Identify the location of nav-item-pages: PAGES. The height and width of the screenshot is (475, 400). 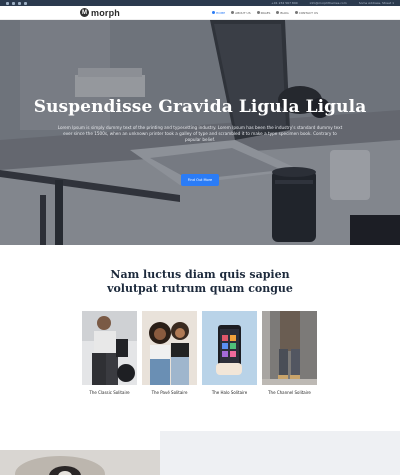
(263, 12).